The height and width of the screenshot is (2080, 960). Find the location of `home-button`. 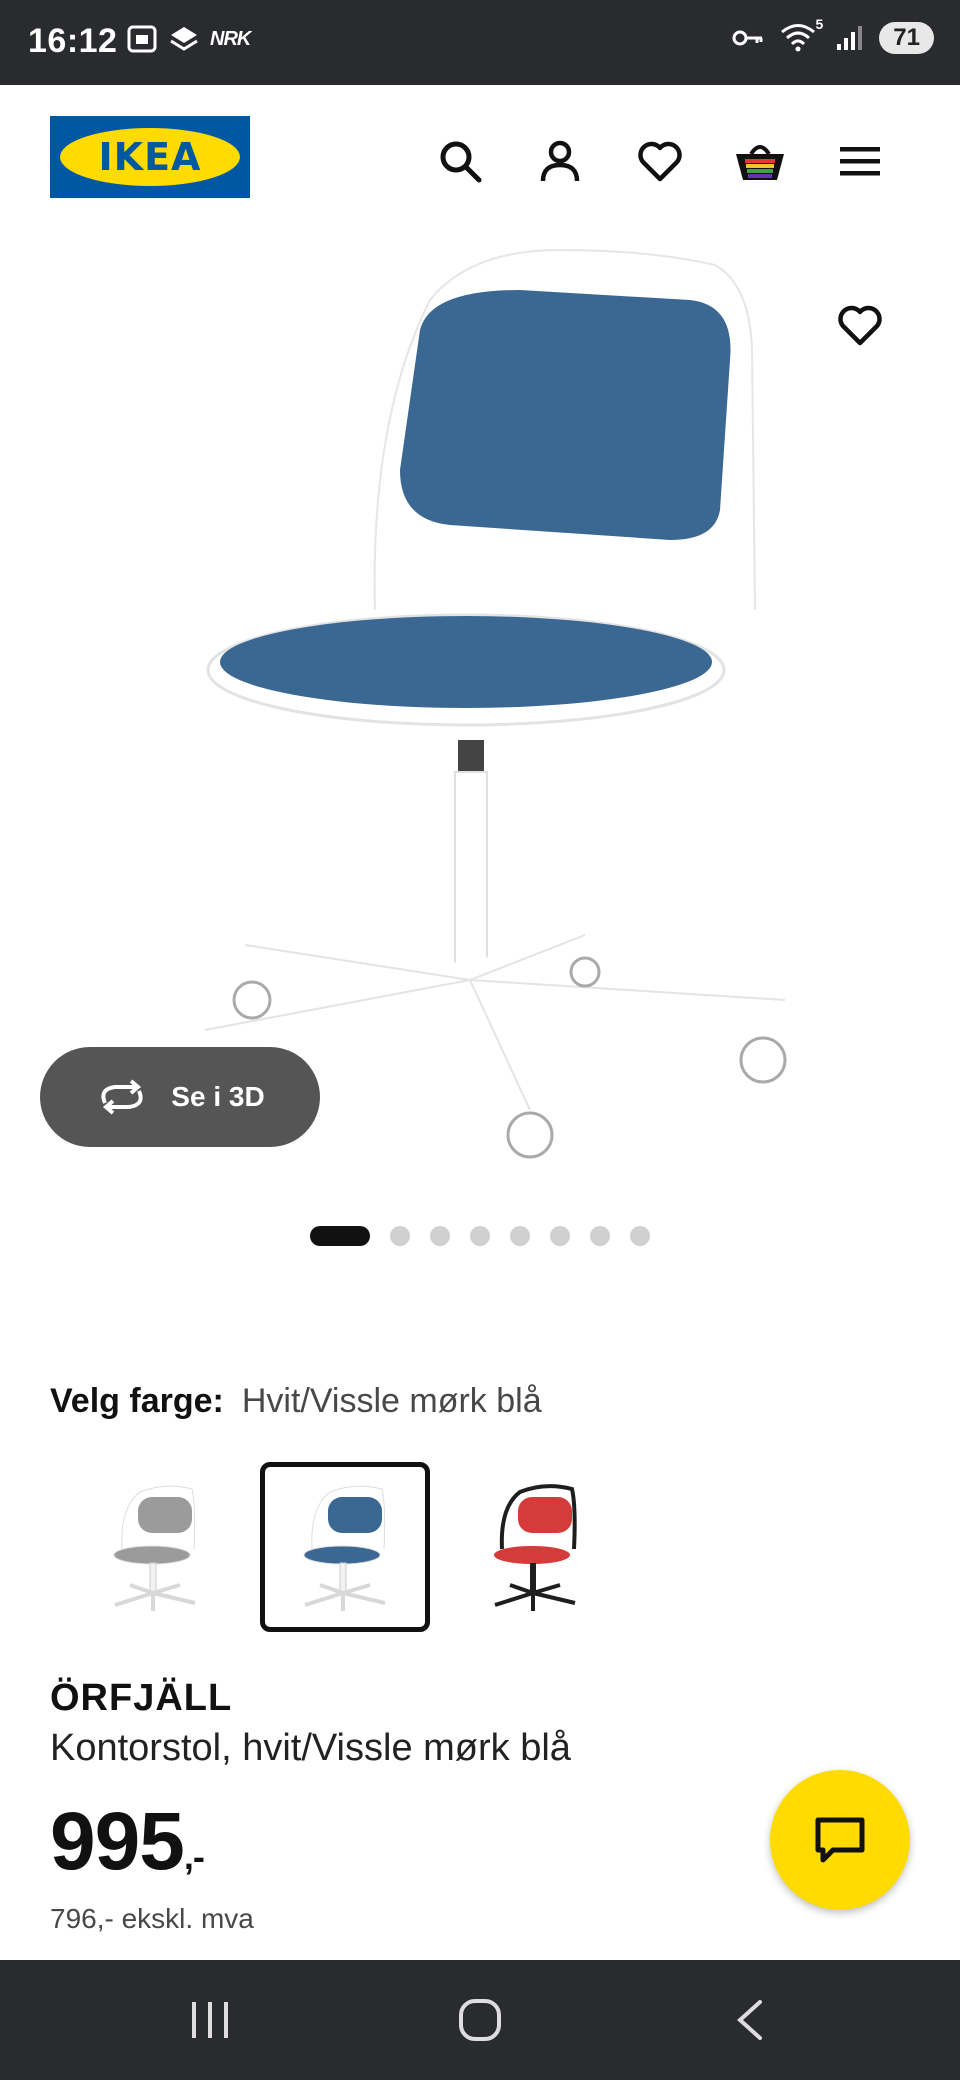

home-button is located at coordinates (480, 2020).